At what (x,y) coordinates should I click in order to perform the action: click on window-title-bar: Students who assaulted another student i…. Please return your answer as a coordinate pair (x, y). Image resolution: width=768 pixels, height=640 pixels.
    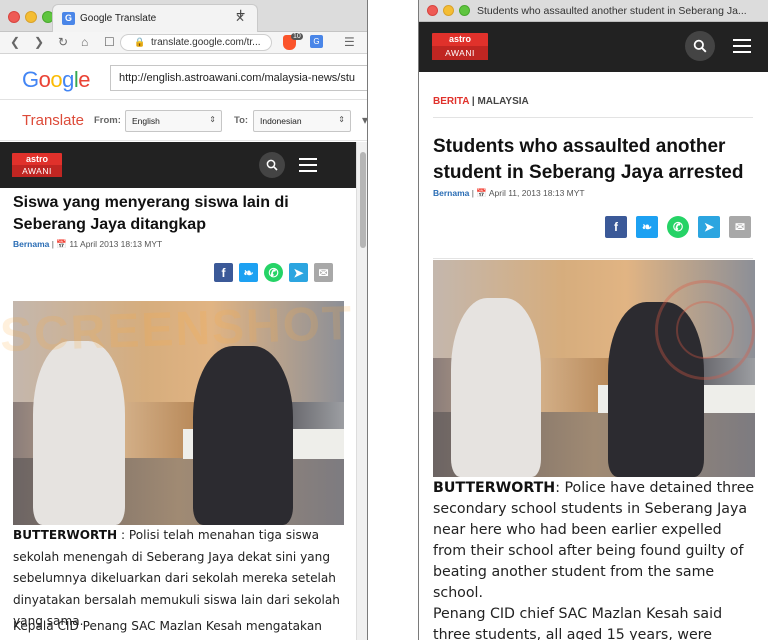
    Looking at the image, I should click on (593, 11).